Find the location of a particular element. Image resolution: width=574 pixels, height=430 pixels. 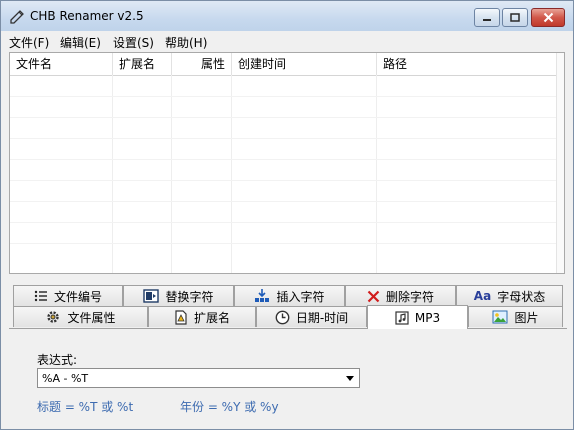

minimize-button is located at coordinates (487, 17).